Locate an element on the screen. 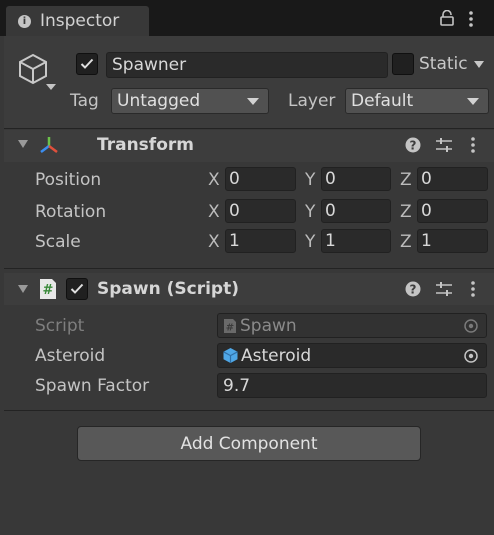  scale-z-field: 1 is located at coordinates (452, 241).